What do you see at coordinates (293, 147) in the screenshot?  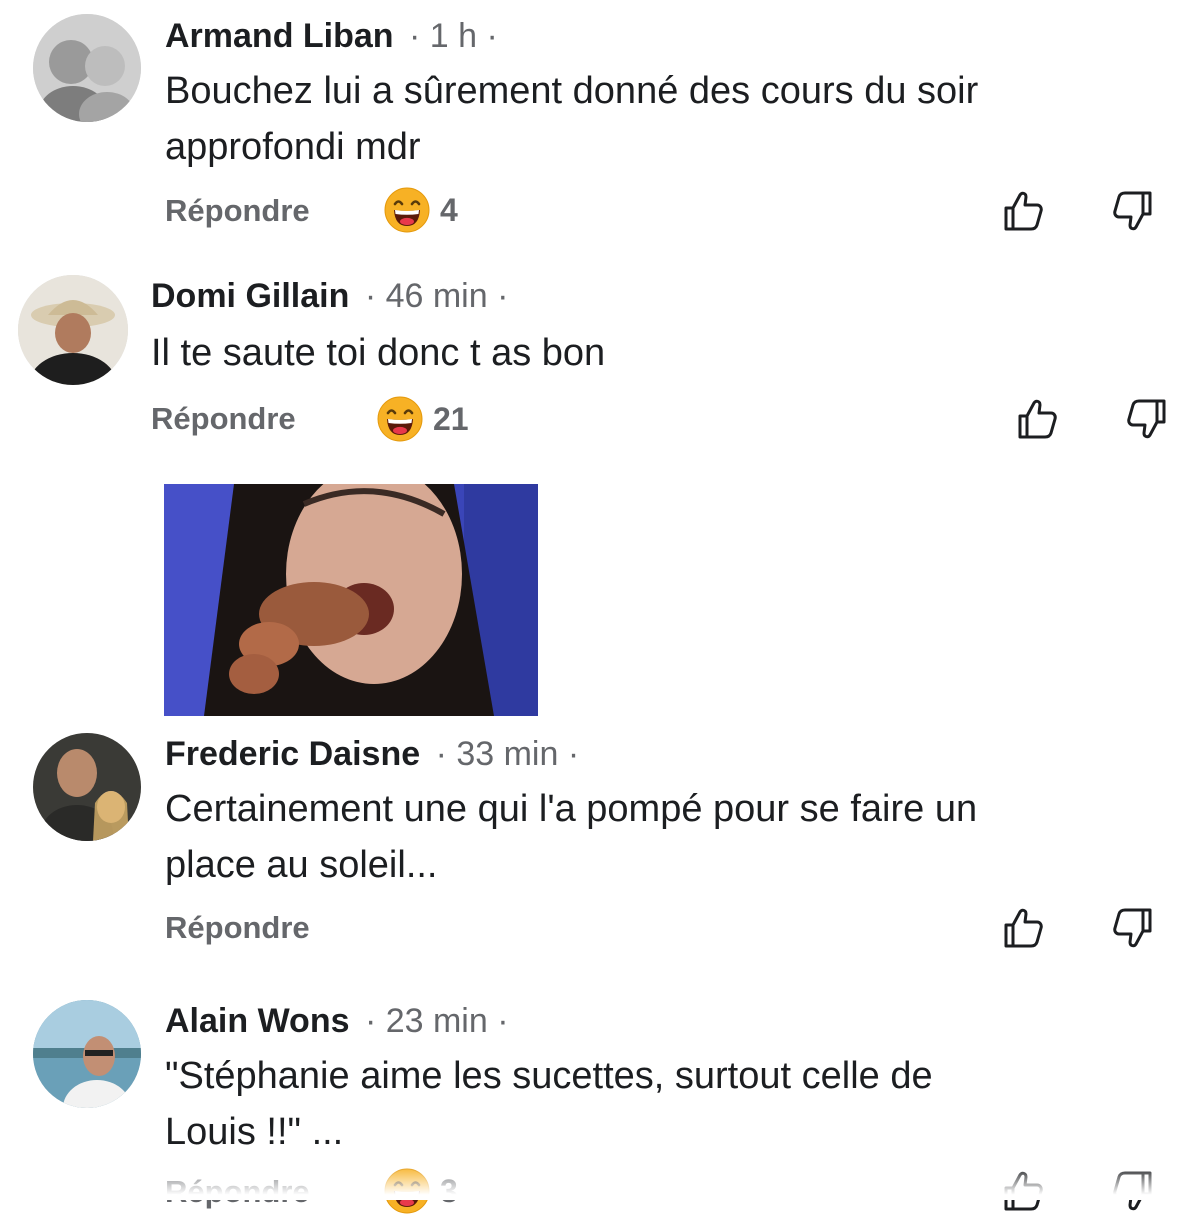 I see `comment-text: approfondi mdr` at bounding box center [293, 147].